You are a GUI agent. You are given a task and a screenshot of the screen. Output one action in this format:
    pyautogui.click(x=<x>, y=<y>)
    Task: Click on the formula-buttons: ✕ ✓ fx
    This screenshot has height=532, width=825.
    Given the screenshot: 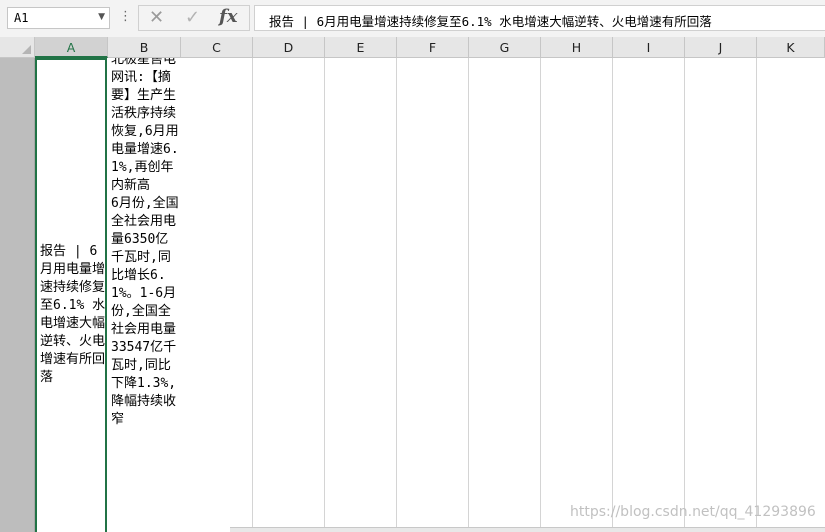 What is the action you would take?
    pyautogui.click(x=194, y=18)
    